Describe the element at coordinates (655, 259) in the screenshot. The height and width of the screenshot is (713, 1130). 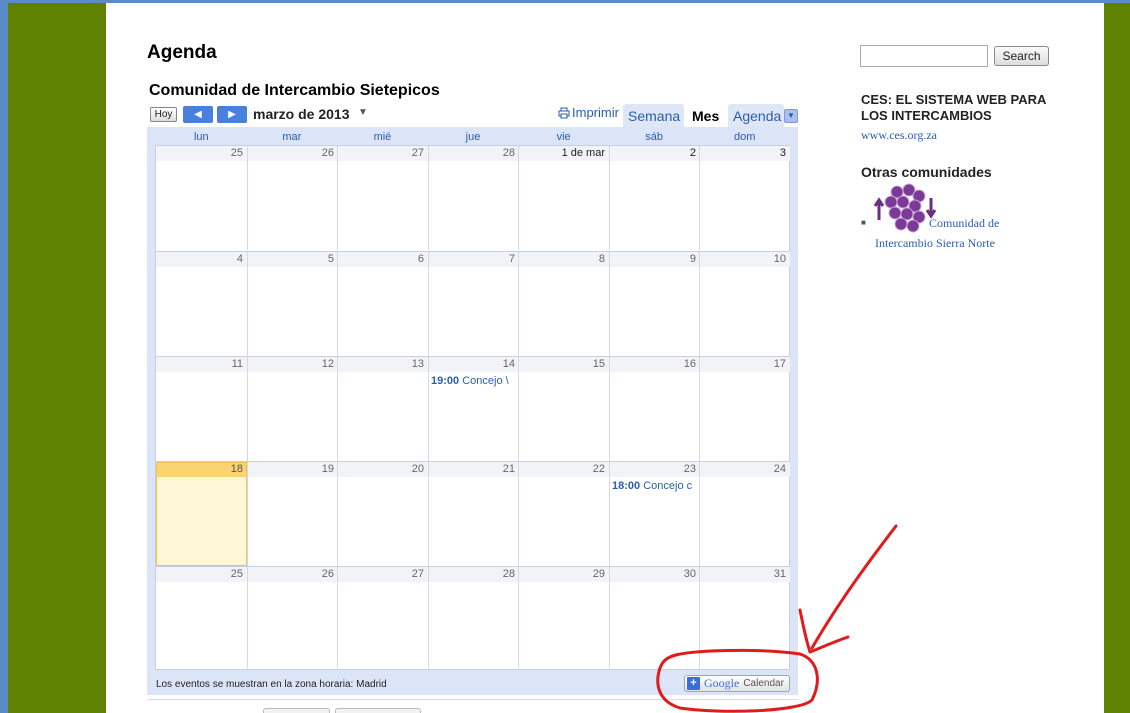
I see `date-number: 9` at that location.